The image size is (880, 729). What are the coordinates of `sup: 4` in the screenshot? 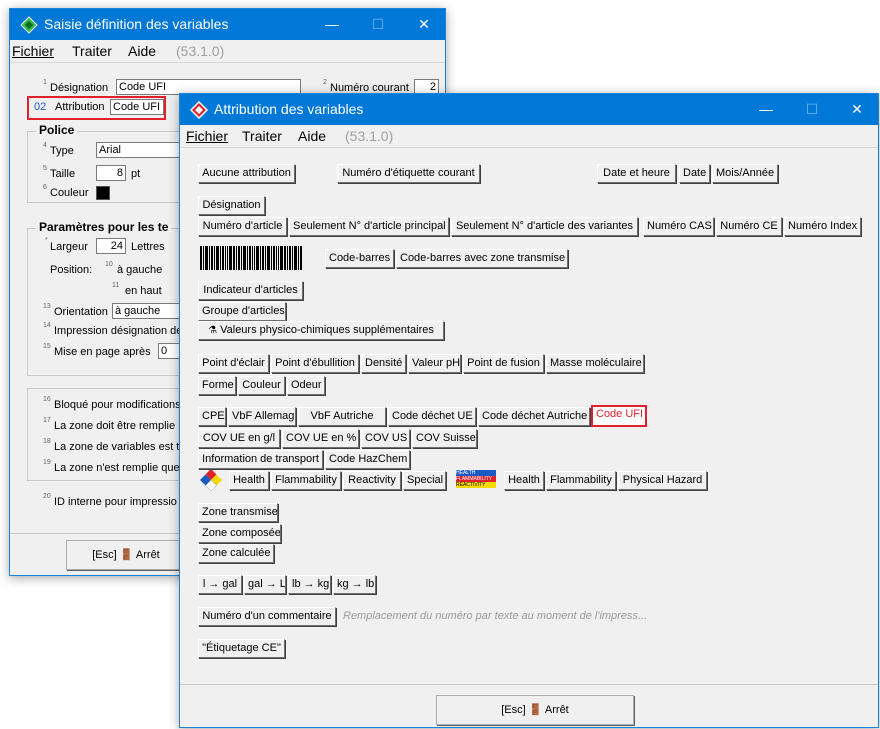 It's located at (45, 145).